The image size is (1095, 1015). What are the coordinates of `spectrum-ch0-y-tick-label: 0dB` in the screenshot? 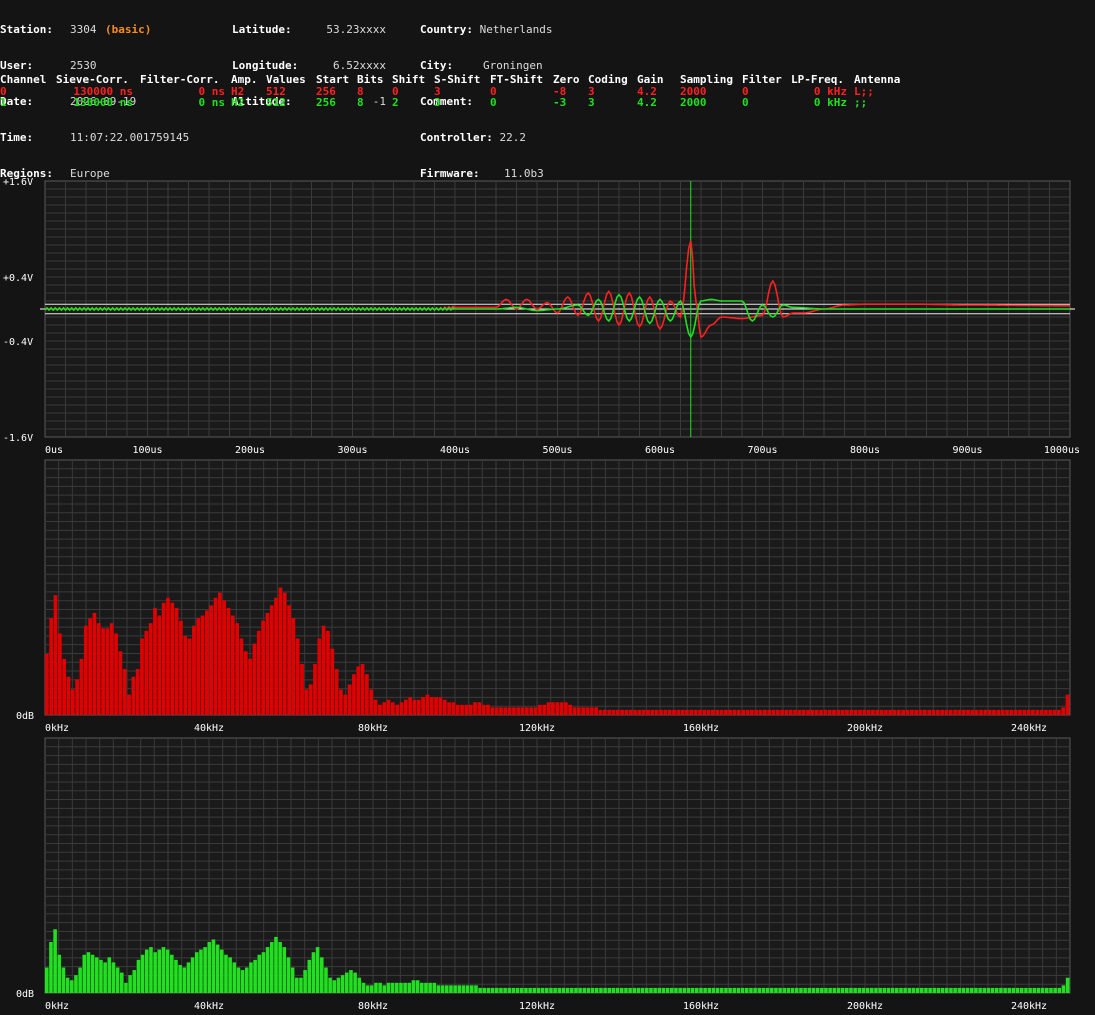 It's located at (25, 716).